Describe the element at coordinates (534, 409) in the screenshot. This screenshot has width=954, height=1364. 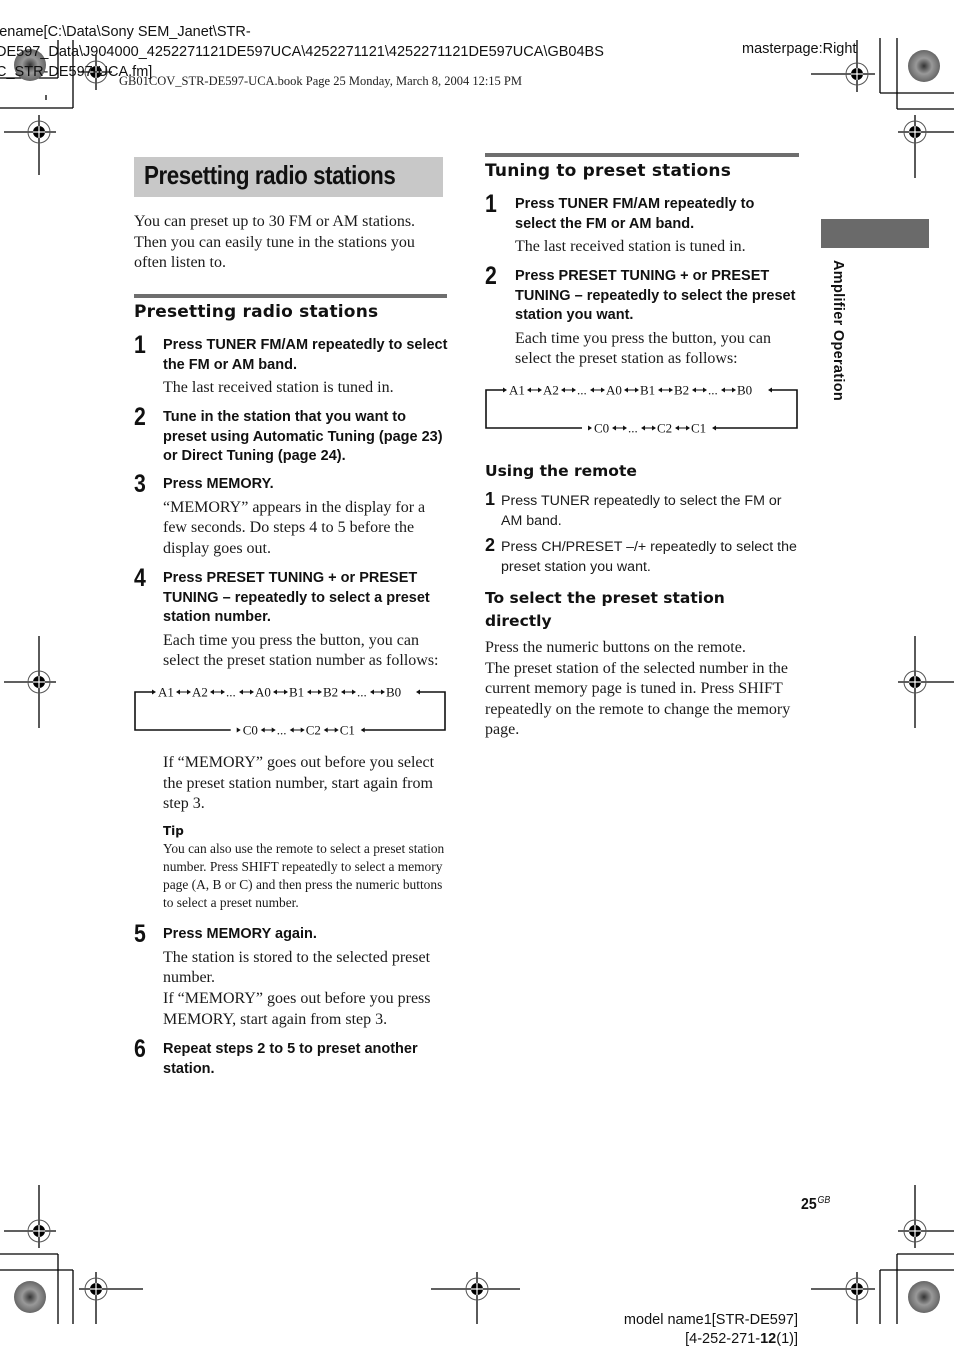
I see `cycle-line-left` at that location.